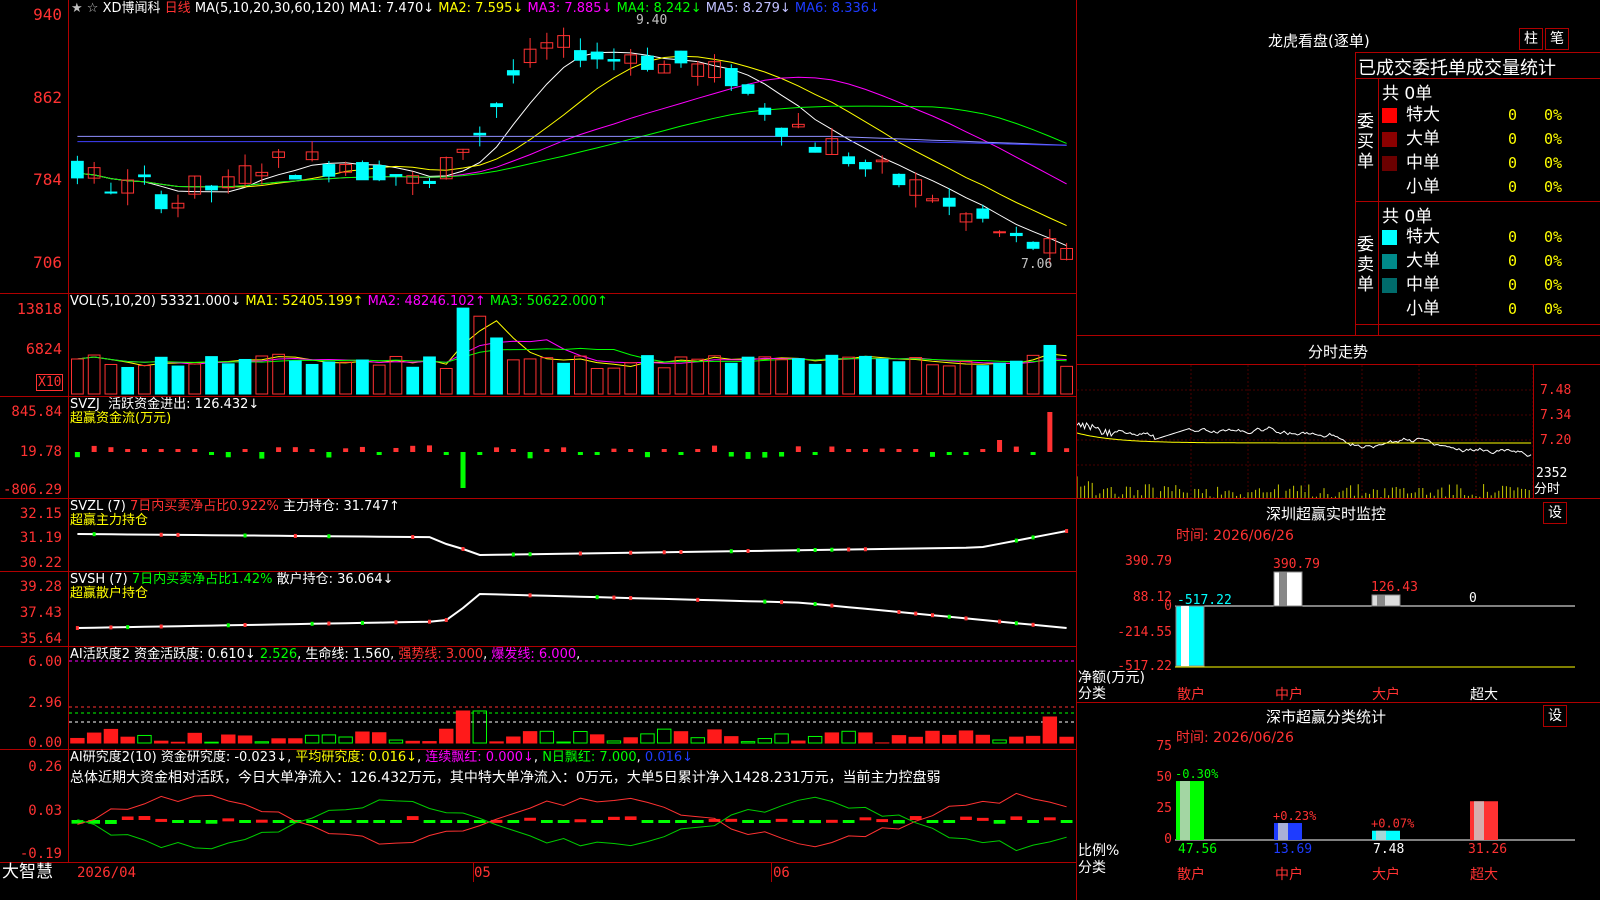 The height and width of the screenshot is (900, 1600). What do you see at coordinates (837, 8) in the screenshot?
I see `ma6-value: MA6: 8.336↓` at bounding box center [837, 8].